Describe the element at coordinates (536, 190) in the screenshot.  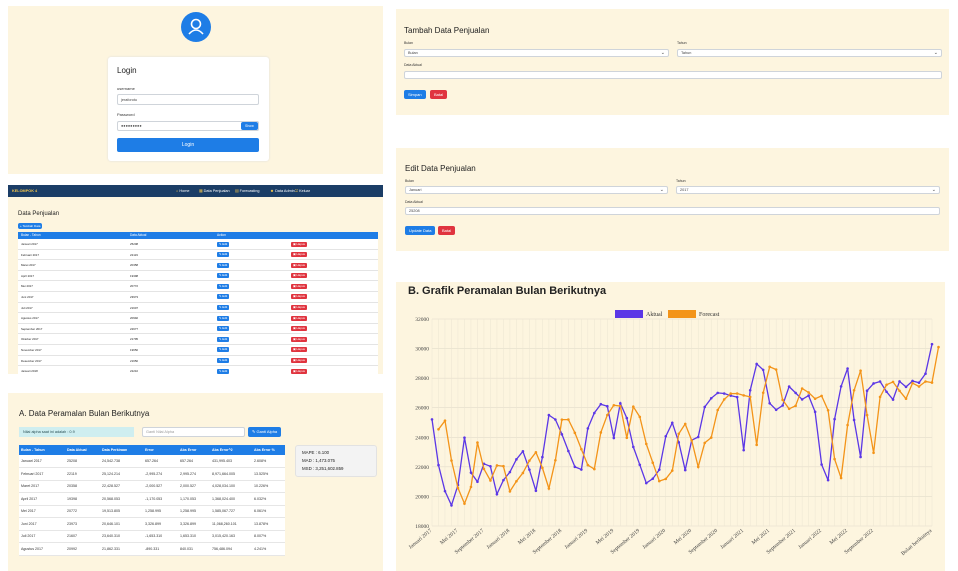
I see `edit-bulan-select: Januari ⌄` at that location.